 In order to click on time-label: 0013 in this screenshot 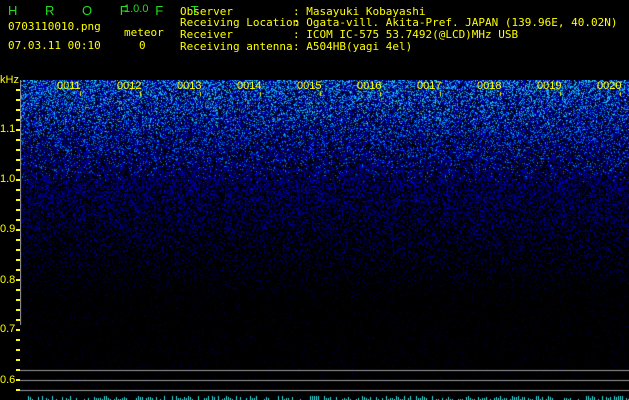, I will do `click(189, 86)`.